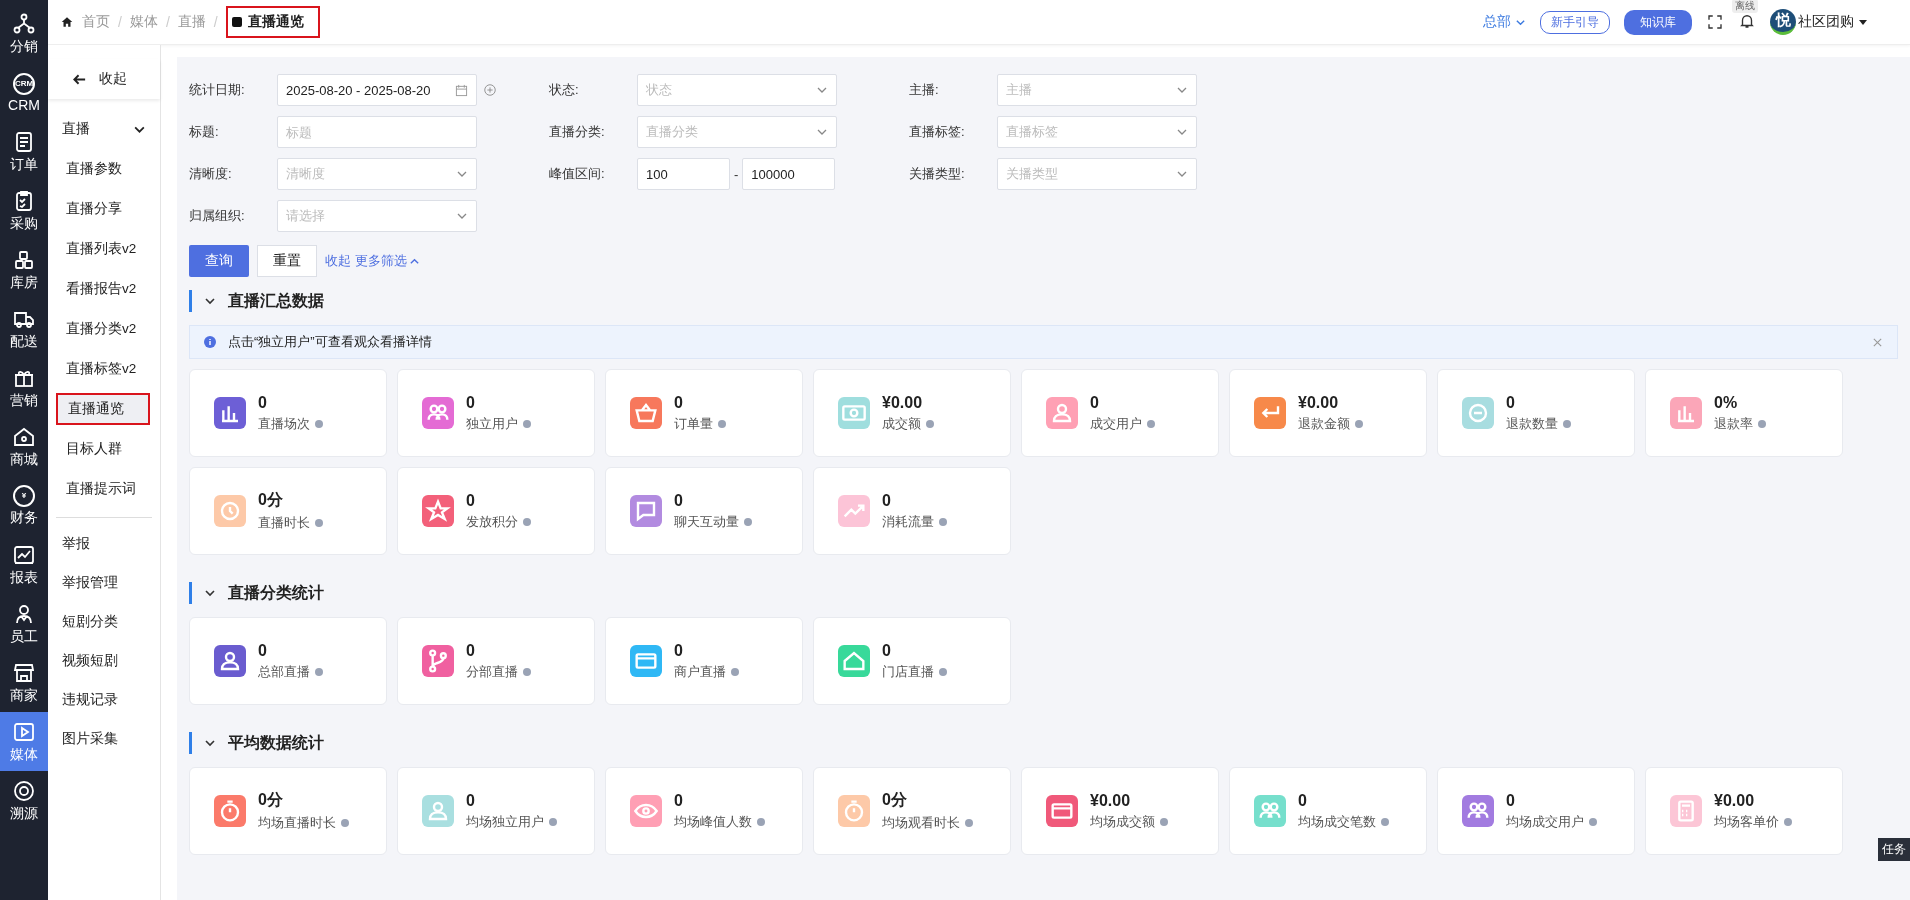 This screenshot has height=900, width=1910. What do you see at coordinates (1746, 821) in the screenshot?
I see `stat-label: 均场客单价` at bounding box center [1746, 821].